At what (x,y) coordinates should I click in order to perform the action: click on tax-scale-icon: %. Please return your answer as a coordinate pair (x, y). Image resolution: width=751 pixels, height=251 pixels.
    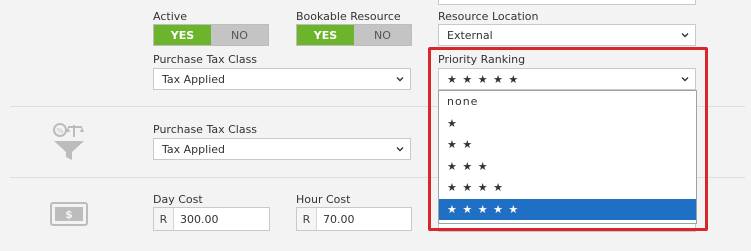
    Looking at the image, I should click on (69, 142).